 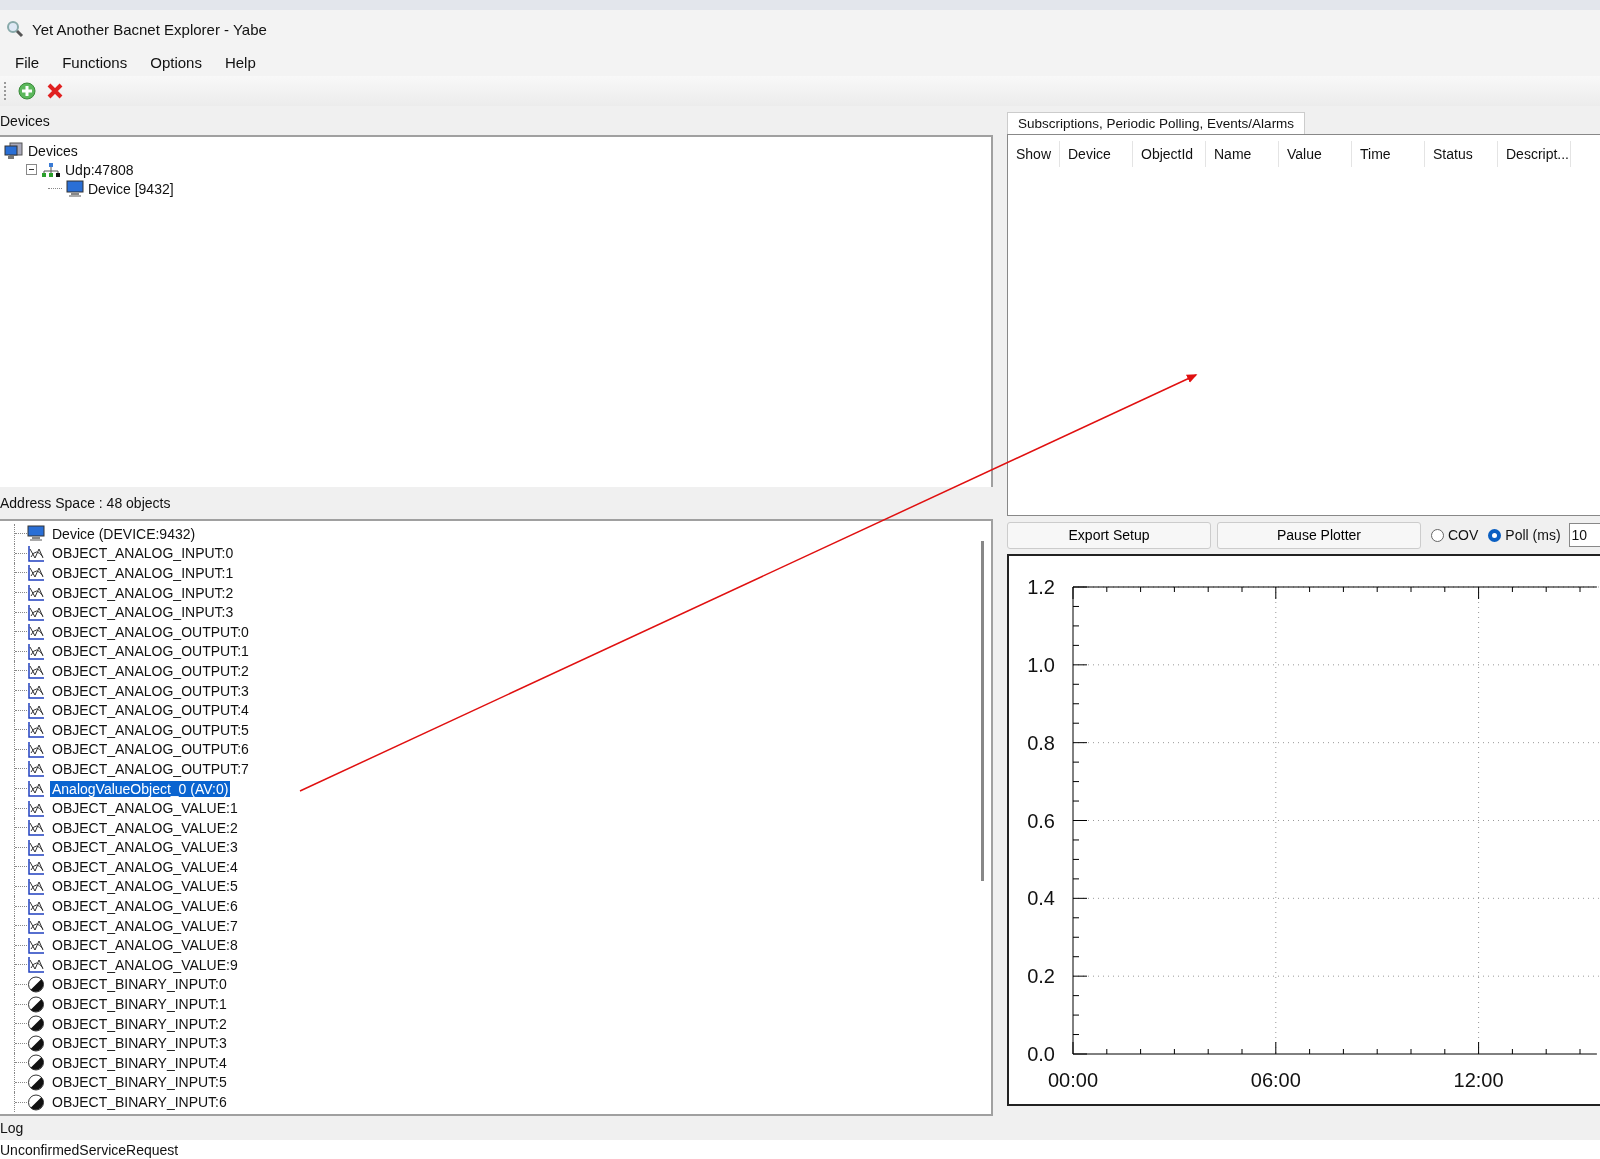 What do you see at coordinates (90, 1149) in the screenshot?
I see `log-line: UnconfirmedServiceRequest` at bounding box center [90, 1149].